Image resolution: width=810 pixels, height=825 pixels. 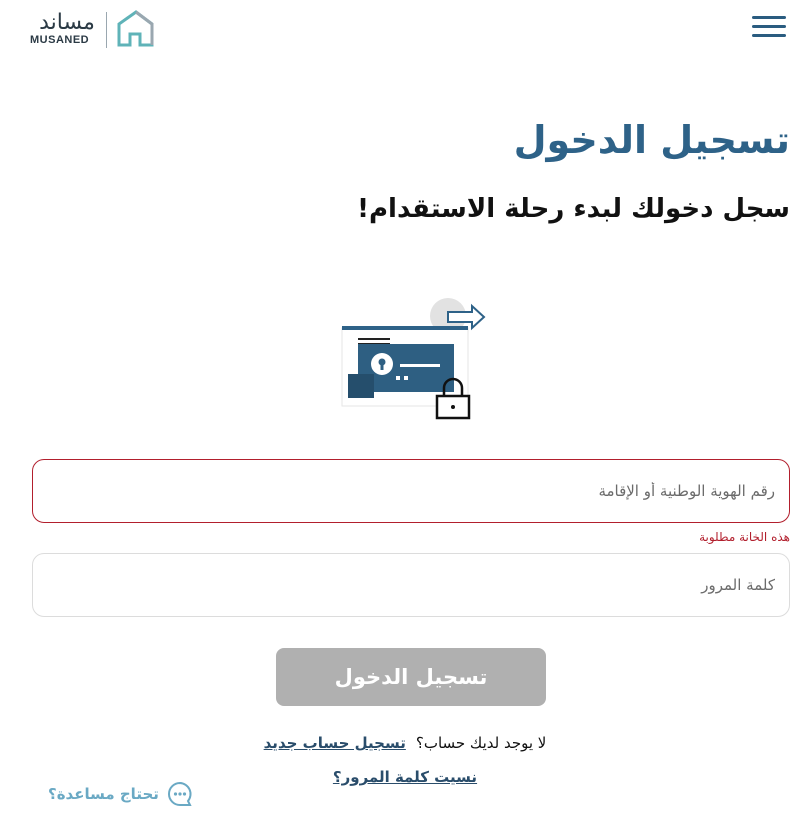 What do you see at coordinates (405, 35) in the screenshot?
I see `header: مساند MUSANED` at bounding box center [405, 35].